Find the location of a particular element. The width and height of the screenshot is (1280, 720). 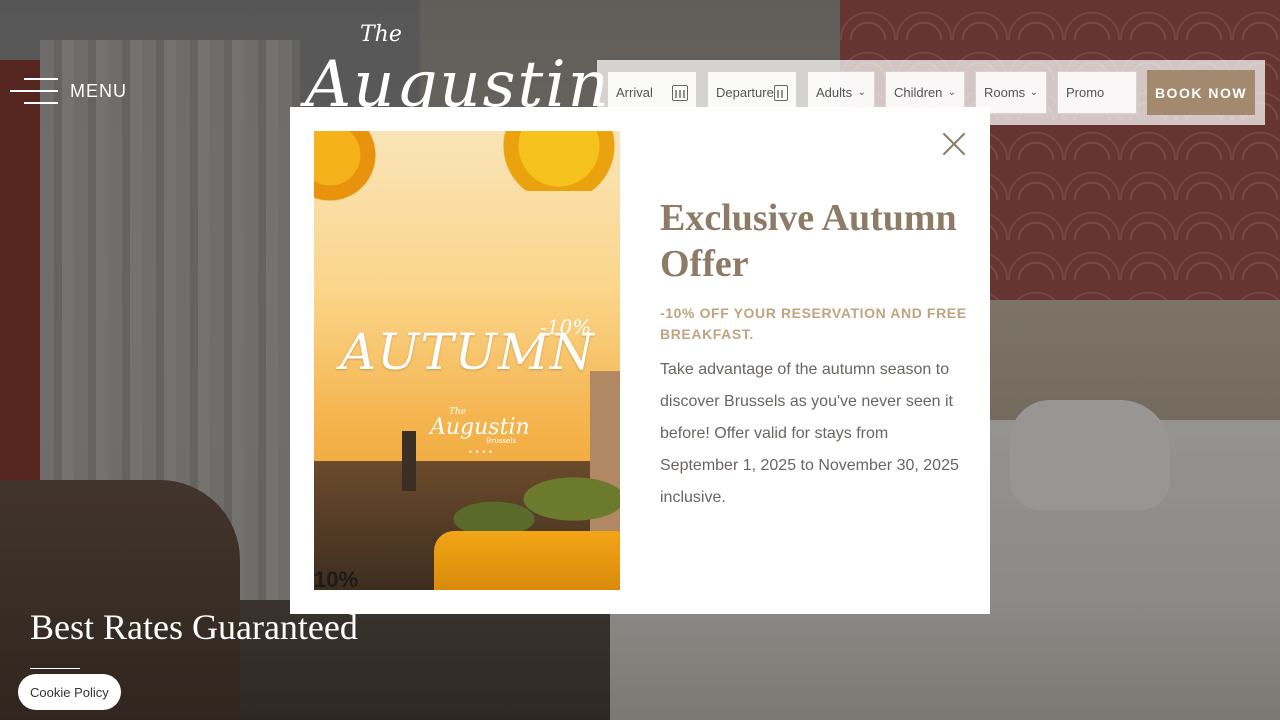

yellow-hedge is located at coordinates (527, 560).